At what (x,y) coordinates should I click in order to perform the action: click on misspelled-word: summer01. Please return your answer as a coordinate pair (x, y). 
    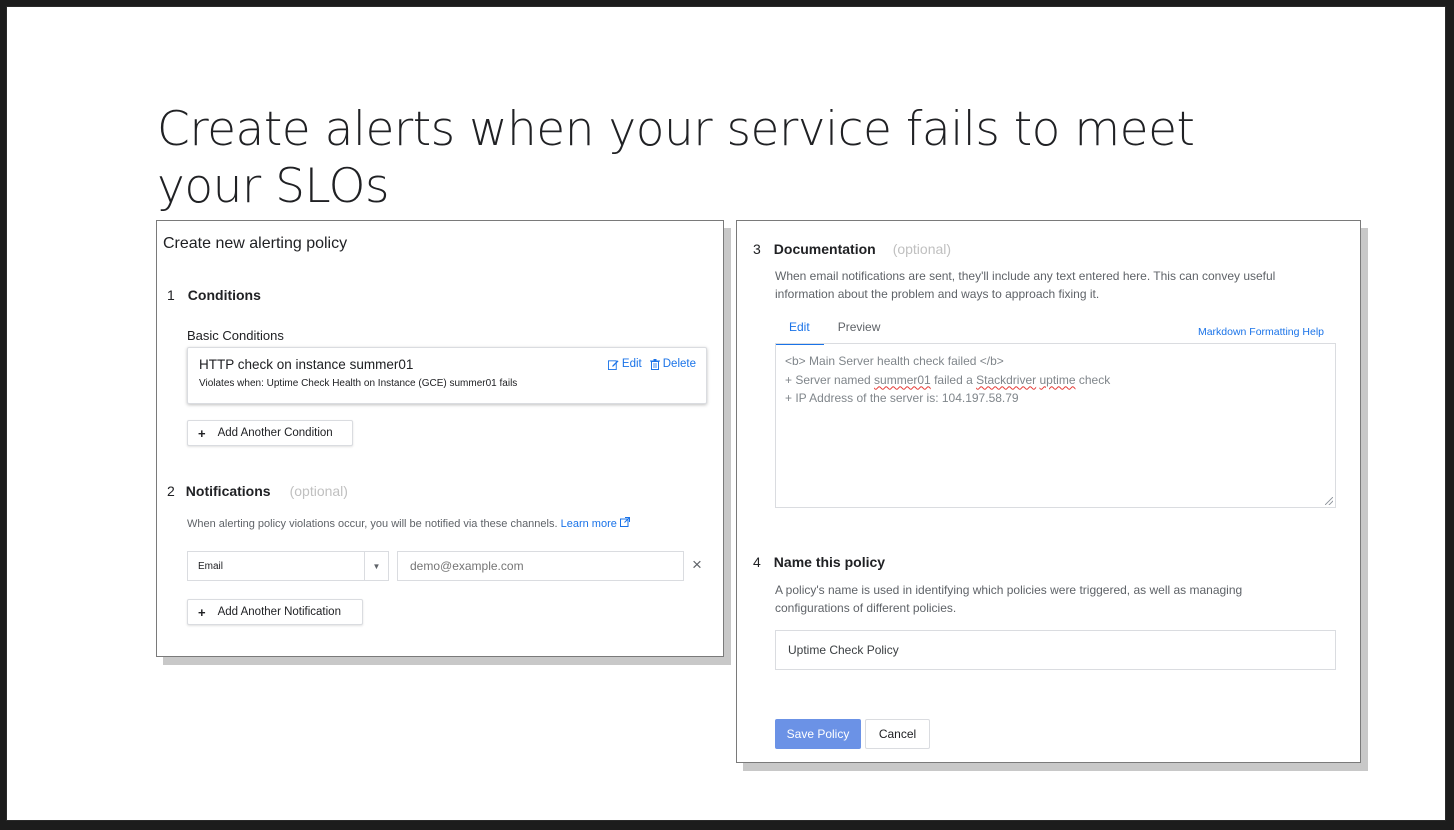
    Looking at the image, I should click on (902, 379).